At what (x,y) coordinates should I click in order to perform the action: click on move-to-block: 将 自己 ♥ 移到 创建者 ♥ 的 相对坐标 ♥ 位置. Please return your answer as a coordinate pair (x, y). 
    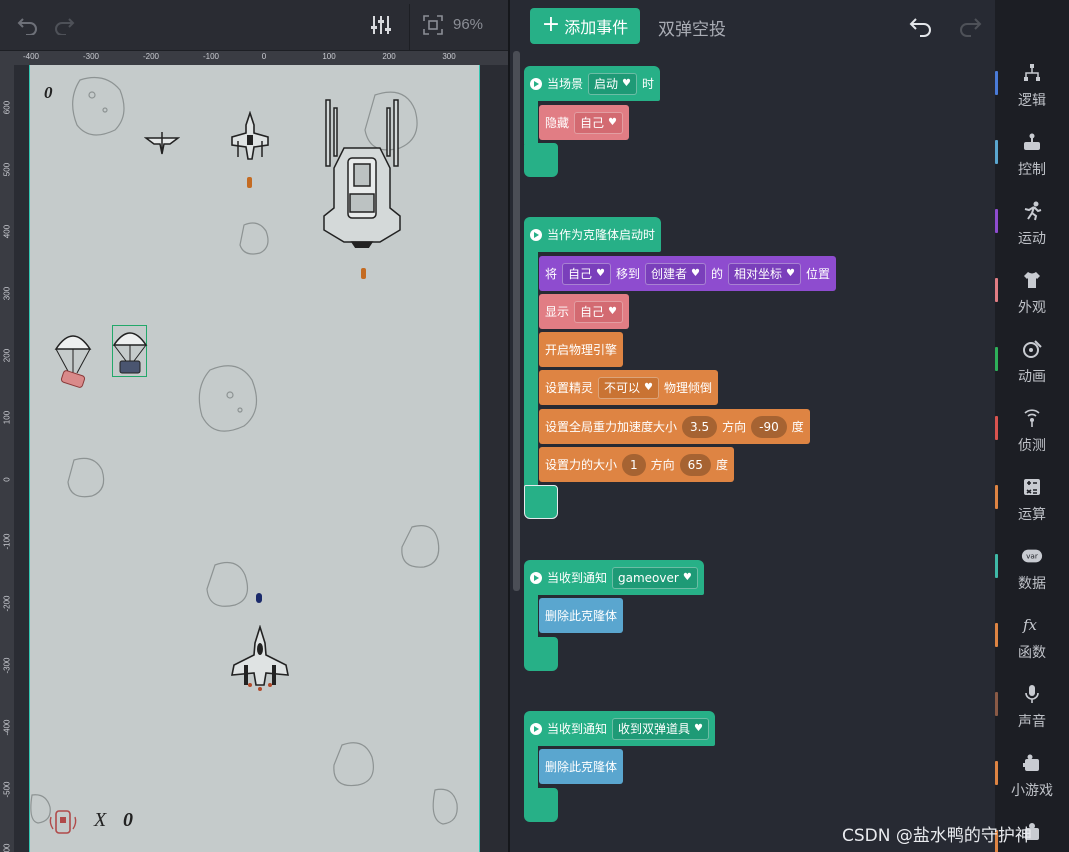
    Looking at the image, I should click on (688, 273).